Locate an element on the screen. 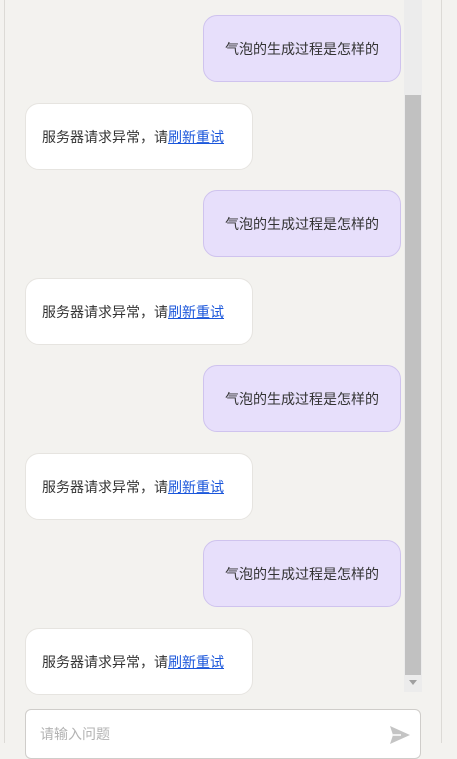 The image size is (457, 759). send-button is located at coordinates (400, 735).